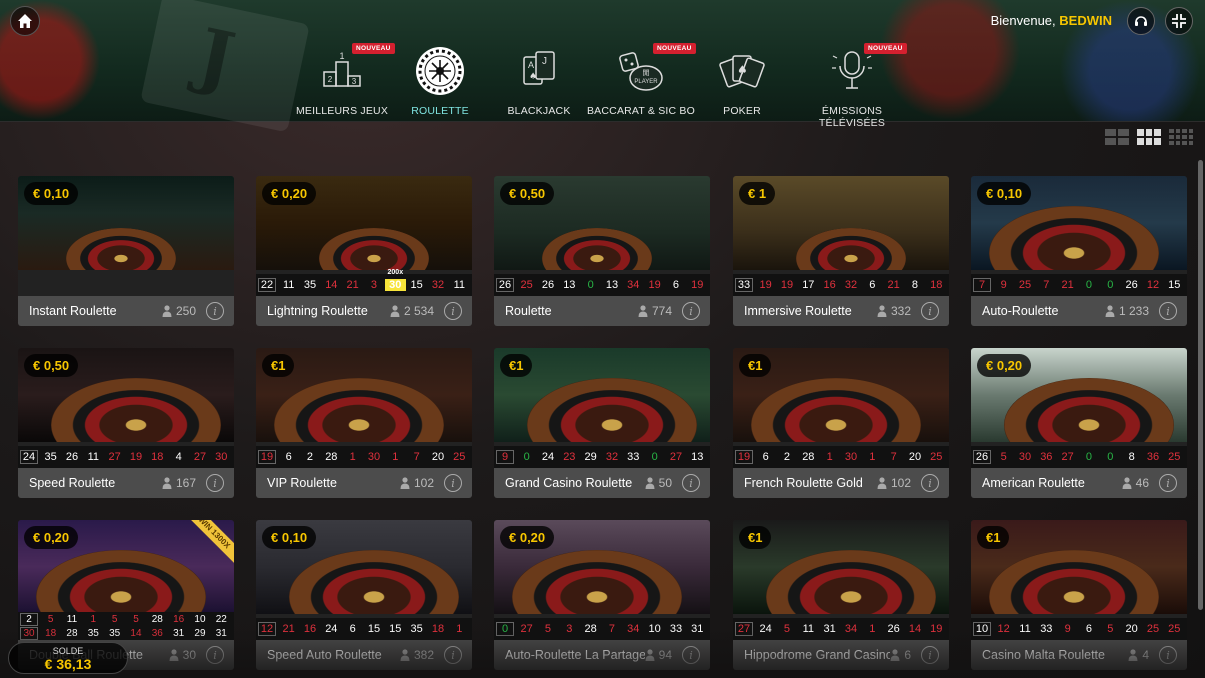 The height and width of the screenshot is (678, 1205). Describe the element at coordinates (852, 117) in the screenshot. I see `nav-label: ÉMISSIONS TÉLÉVISÉES` at that location.